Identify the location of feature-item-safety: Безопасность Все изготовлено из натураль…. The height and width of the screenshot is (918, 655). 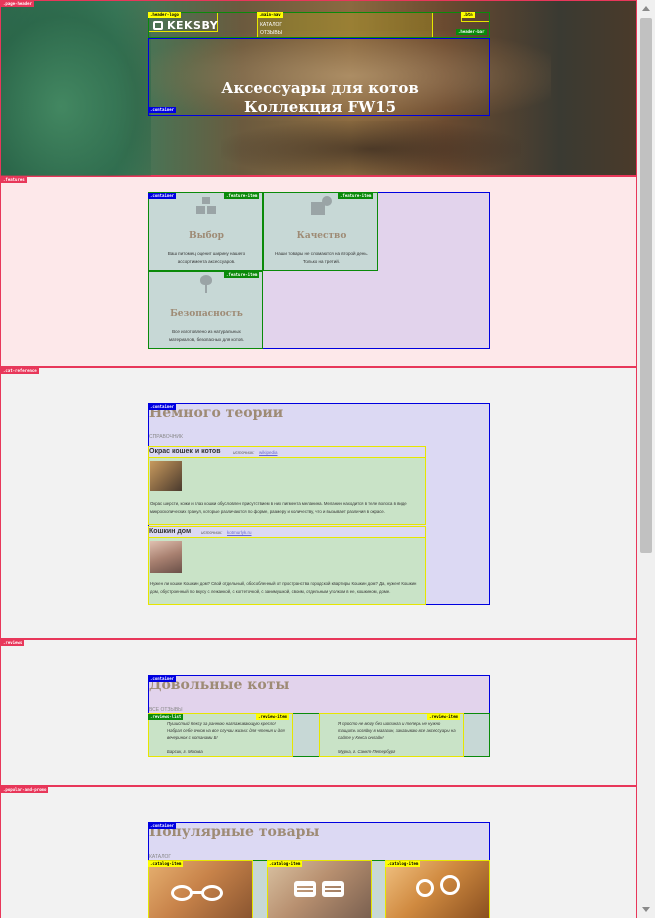
(205, 310).